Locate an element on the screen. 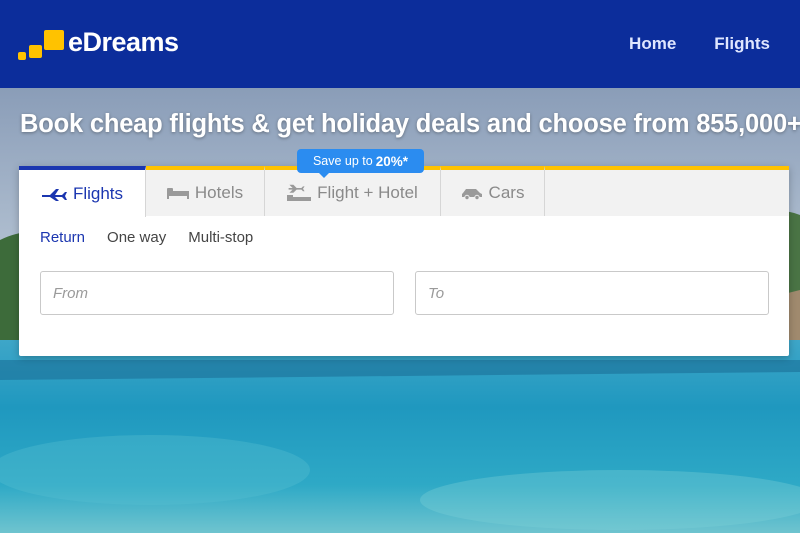  trip-type-return: Return is located at coordinates (62, 237).